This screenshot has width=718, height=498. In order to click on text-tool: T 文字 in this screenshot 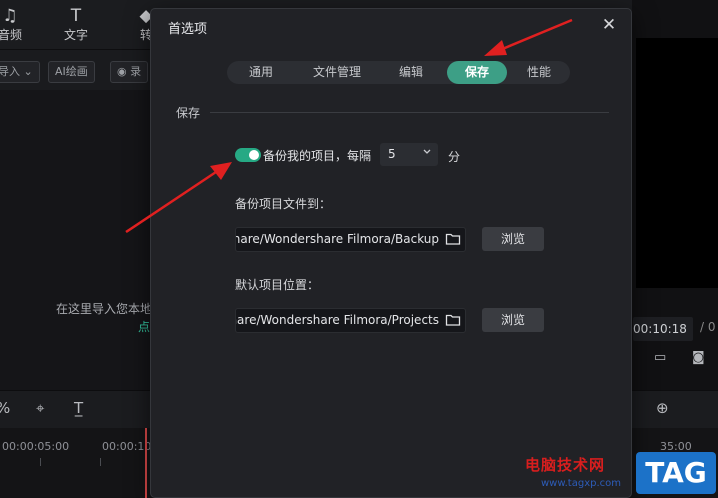, I will do `click(76, 24)`.